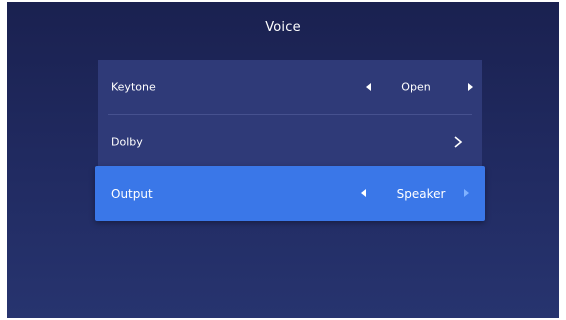 The width and height of the screenshot is (566, 320). Describe the element at coordinates (290, 87) in the screenshot. I see `setting-row-keytone: Keytone Open` at that location.